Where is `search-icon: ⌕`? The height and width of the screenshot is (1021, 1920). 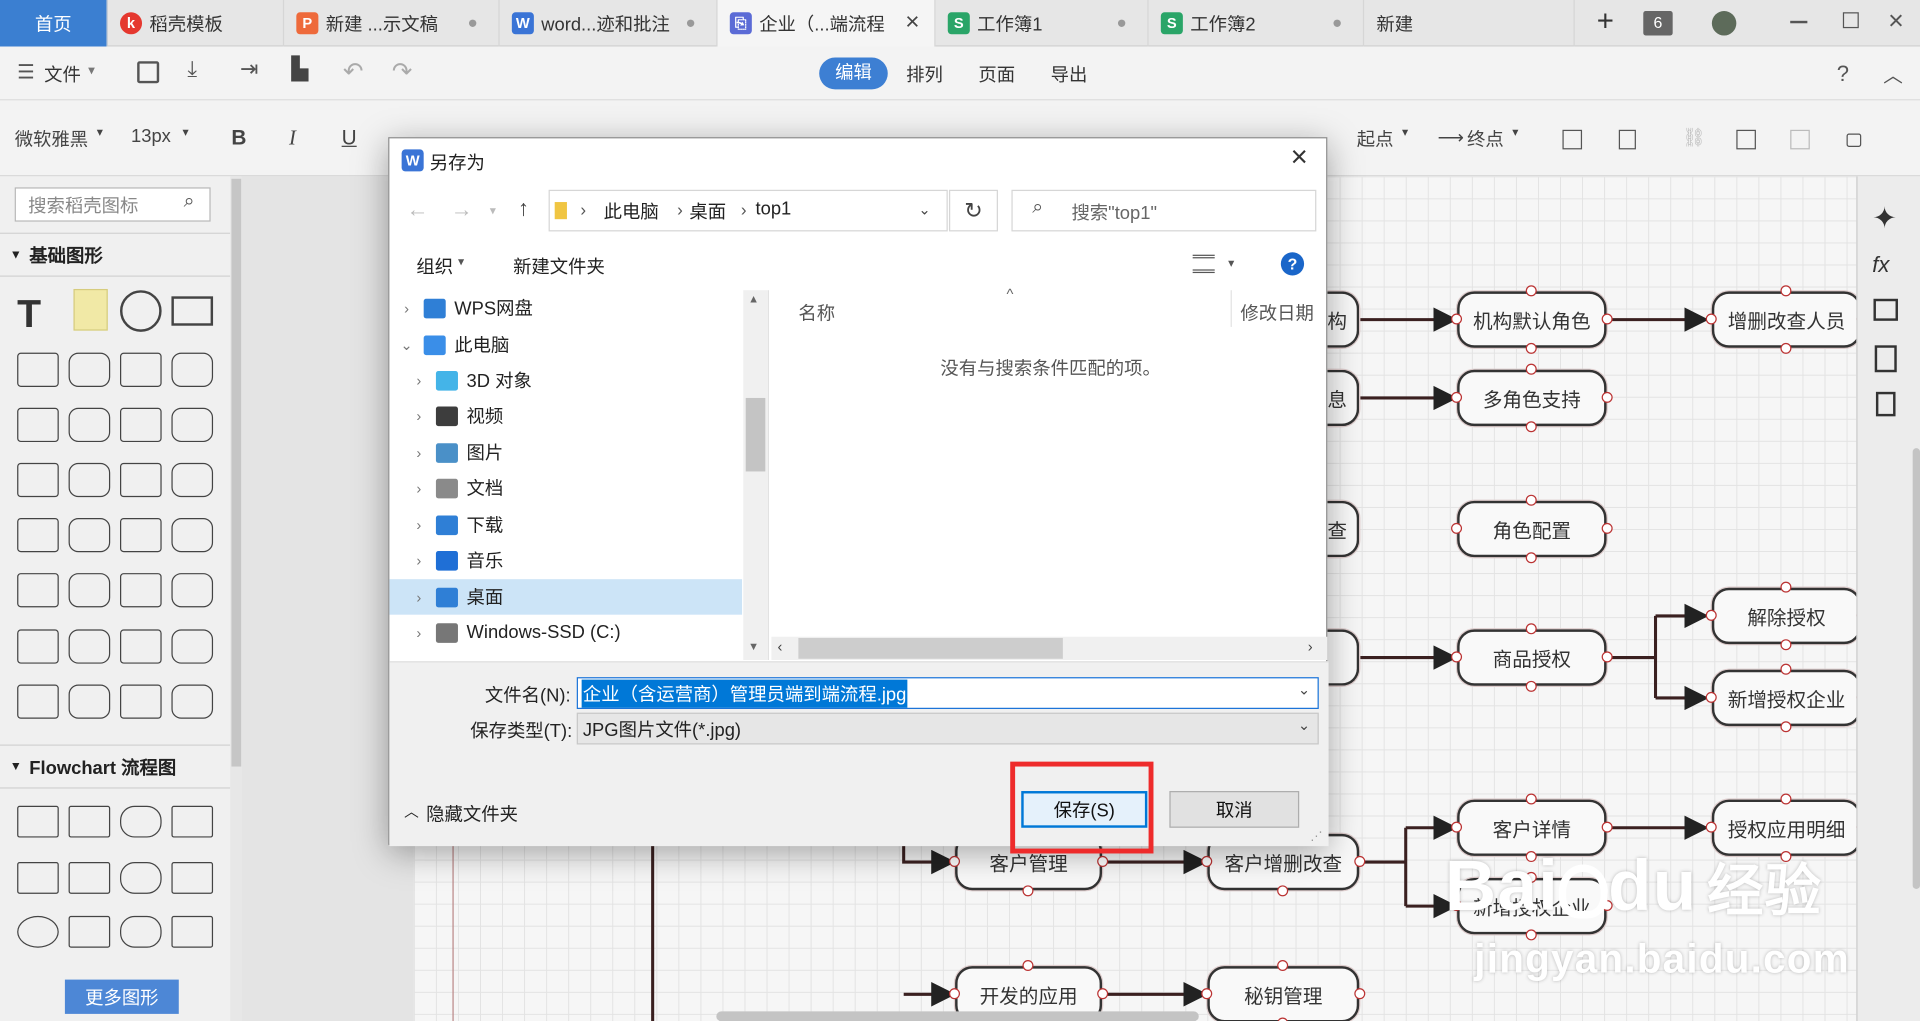 search-icon: ⌕ is located at coordinates (1038, 207).